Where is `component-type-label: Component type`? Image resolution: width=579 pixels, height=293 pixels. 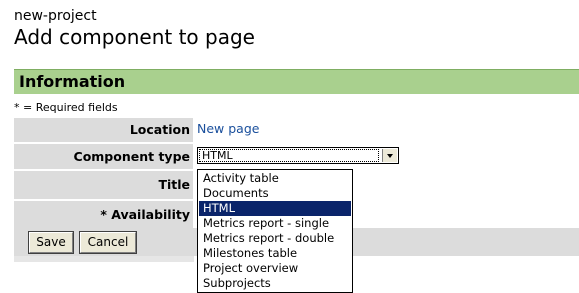 component-type-label: Component type is located at coordinates (103, 156).